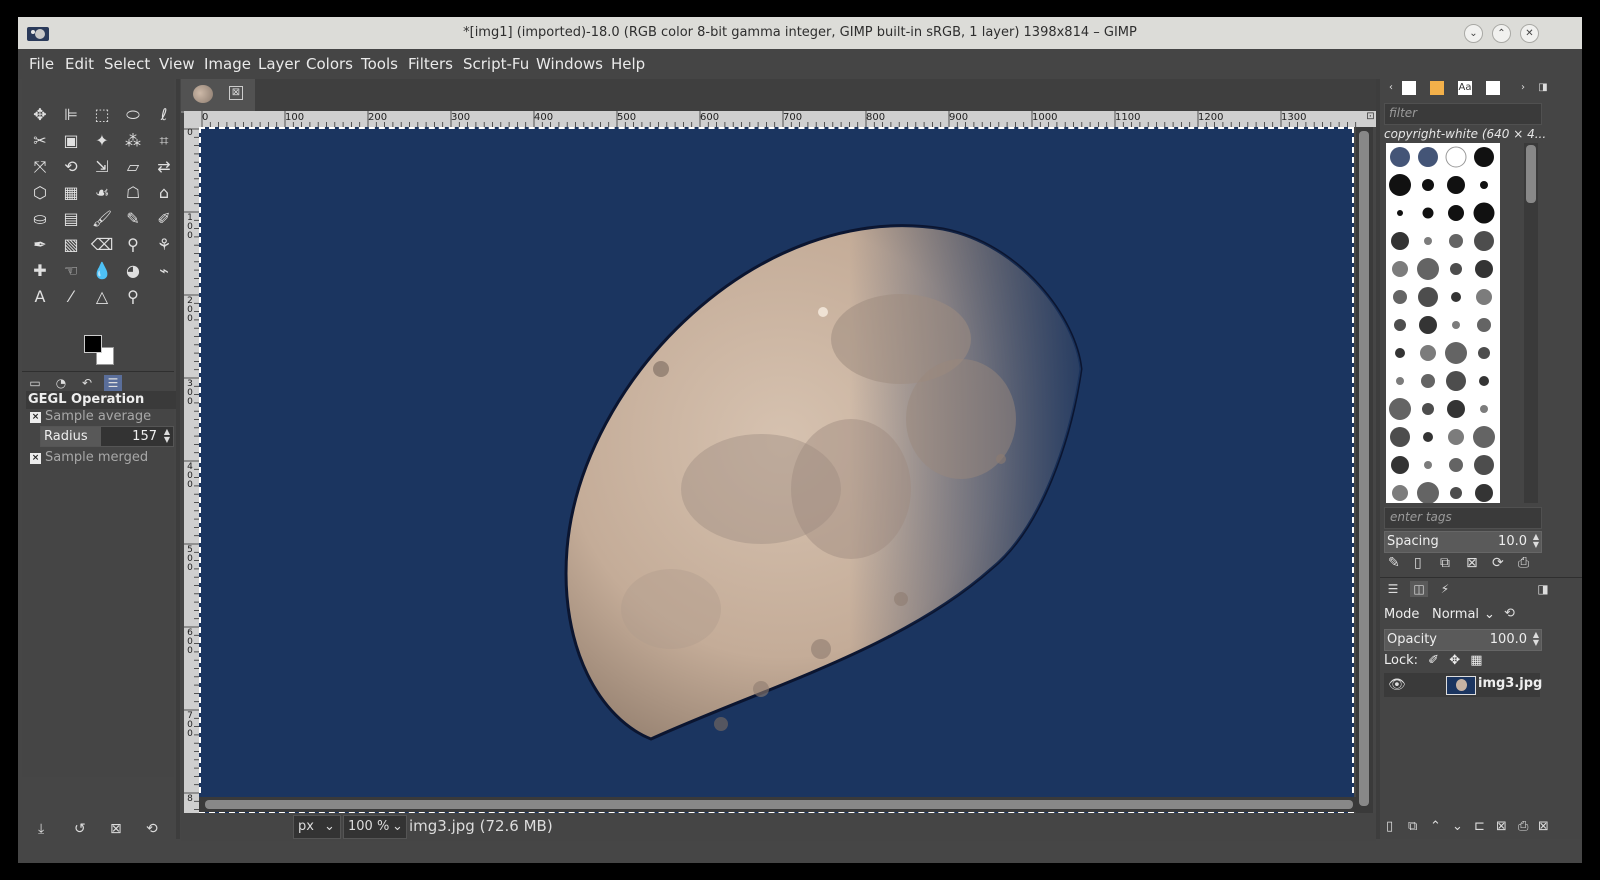 The image size is (1600, 880). Describe the element at coordinates (1472, 563) in the screenshot. I see `delete-brush-icon: ⊠` at that location.